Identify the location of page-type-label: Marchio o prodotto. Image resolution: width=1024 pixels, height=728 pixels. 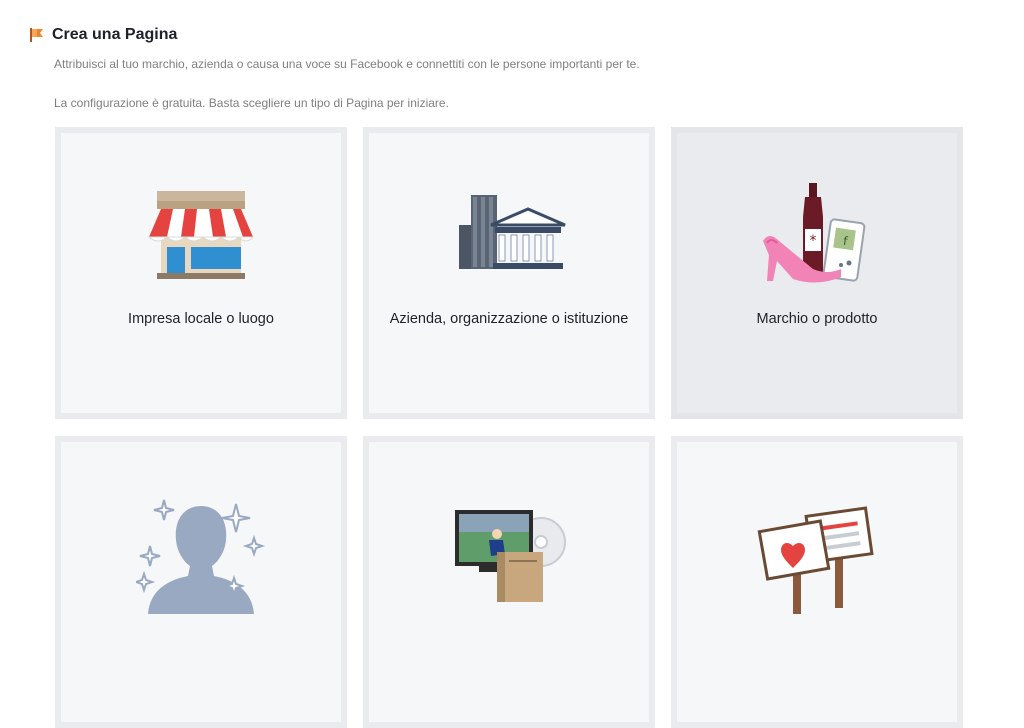
(817, 319).